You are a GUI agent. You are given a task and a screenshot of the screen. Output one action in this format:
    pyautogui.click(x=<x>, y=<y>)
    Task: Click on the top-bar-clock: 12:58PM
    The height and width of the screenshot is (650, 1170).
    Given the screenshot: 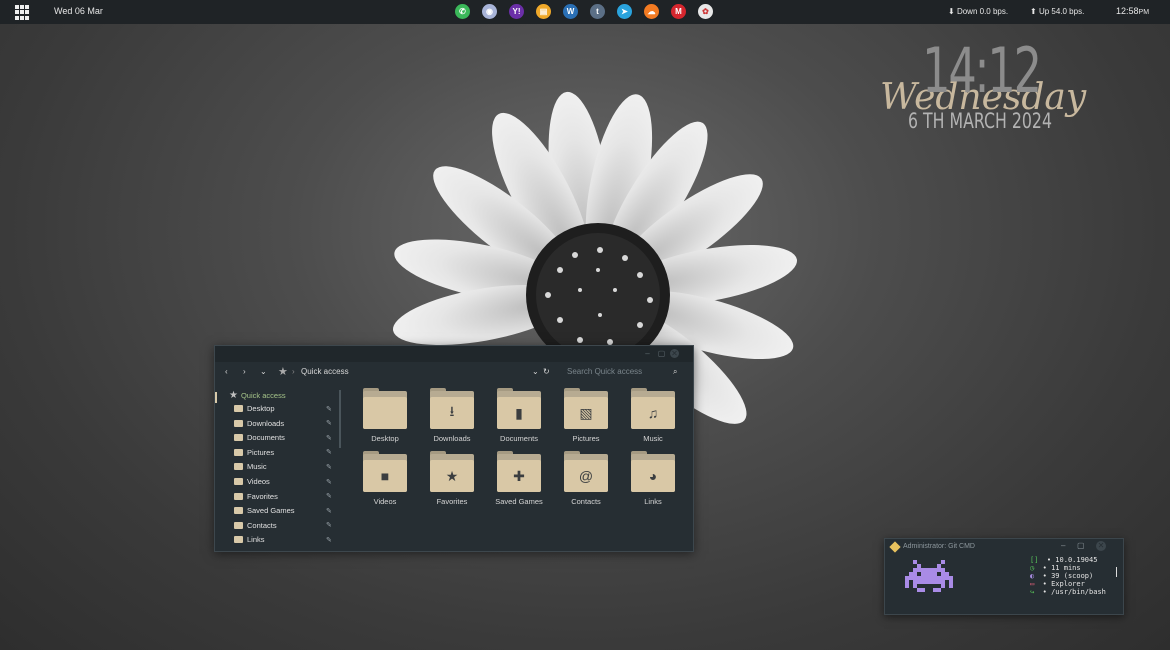 What is the action you would take?
    pyautogui.click(x=1132, y=11)
    